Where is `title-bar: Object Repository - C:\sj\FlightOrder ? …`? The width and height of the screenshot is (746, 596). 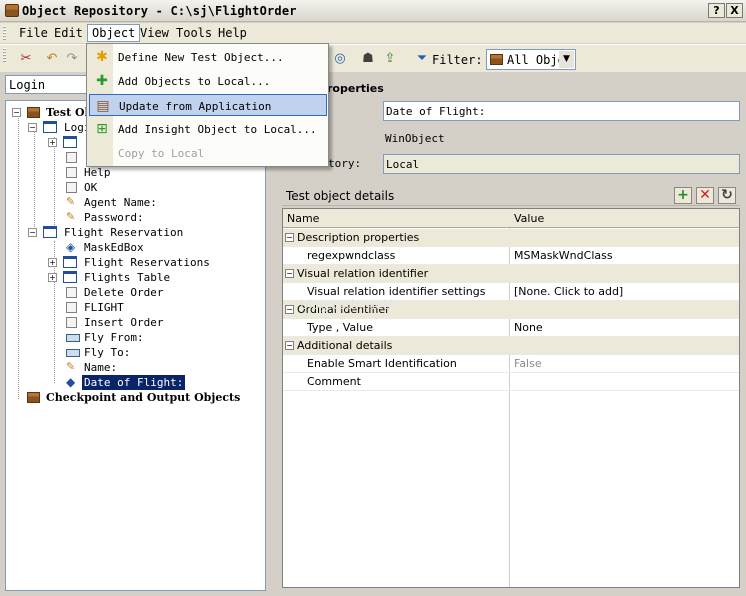 title-bar: Object Repository - C:\sj\FlightOrder ? … is located at coordinates (373, 11).